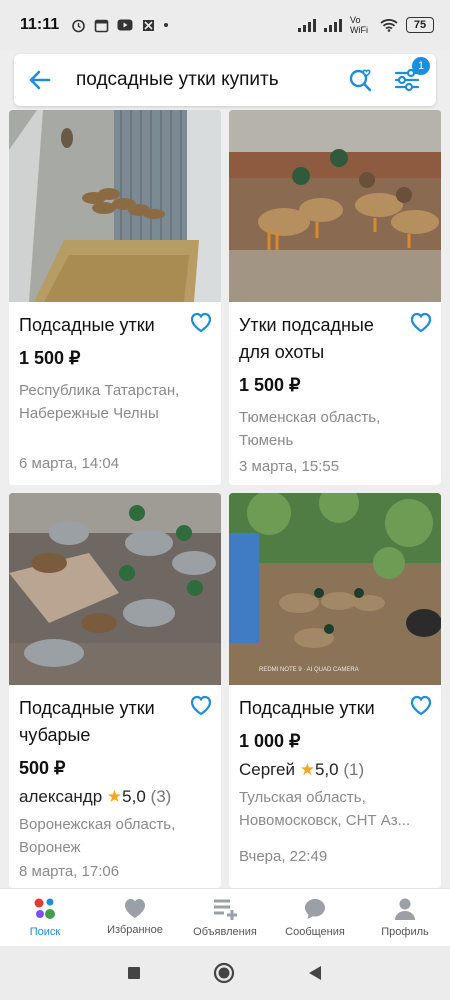 This screenshot has width=450, height=1000. Describe the element at coordinates (306, 338) in the screenshot. I see `listing-title: Утки подсадные для охоты` at that location.